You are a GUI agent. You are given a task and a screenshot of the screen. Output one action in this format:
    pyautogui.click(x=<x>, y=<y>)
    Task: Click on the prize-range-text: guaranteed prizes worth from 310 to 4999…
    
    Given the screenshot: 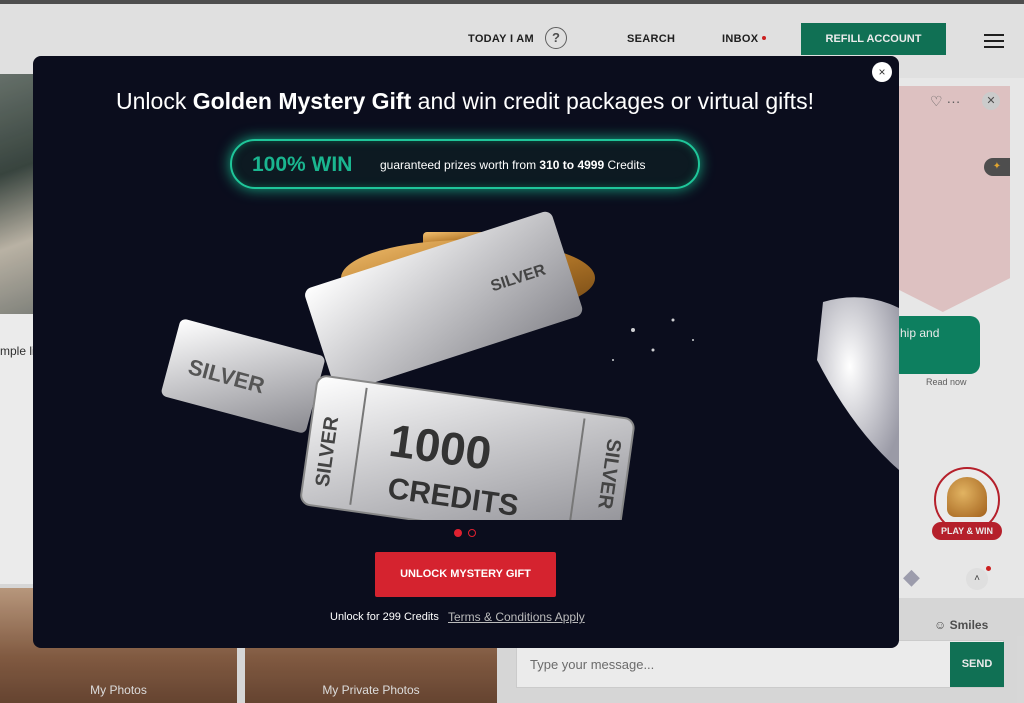 What is the action you would take?
    pyautogui.click(x=512, y=165)
    